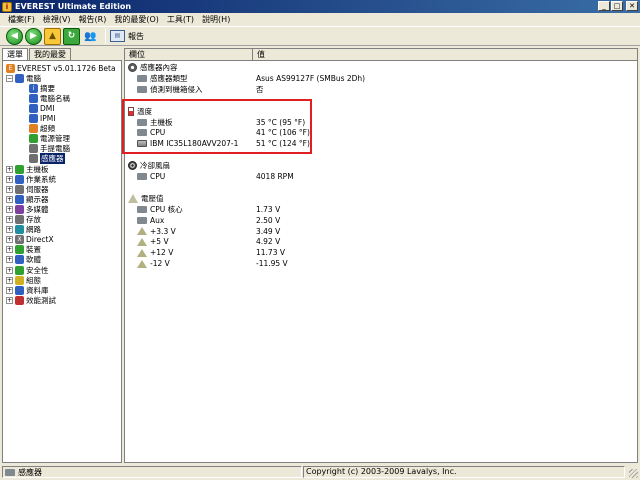  What do you see at coordinates (381, 132) in the screenshot?
I see `data-row: CPU 41 °C (106 °F)` at bounding box center [381, 132].